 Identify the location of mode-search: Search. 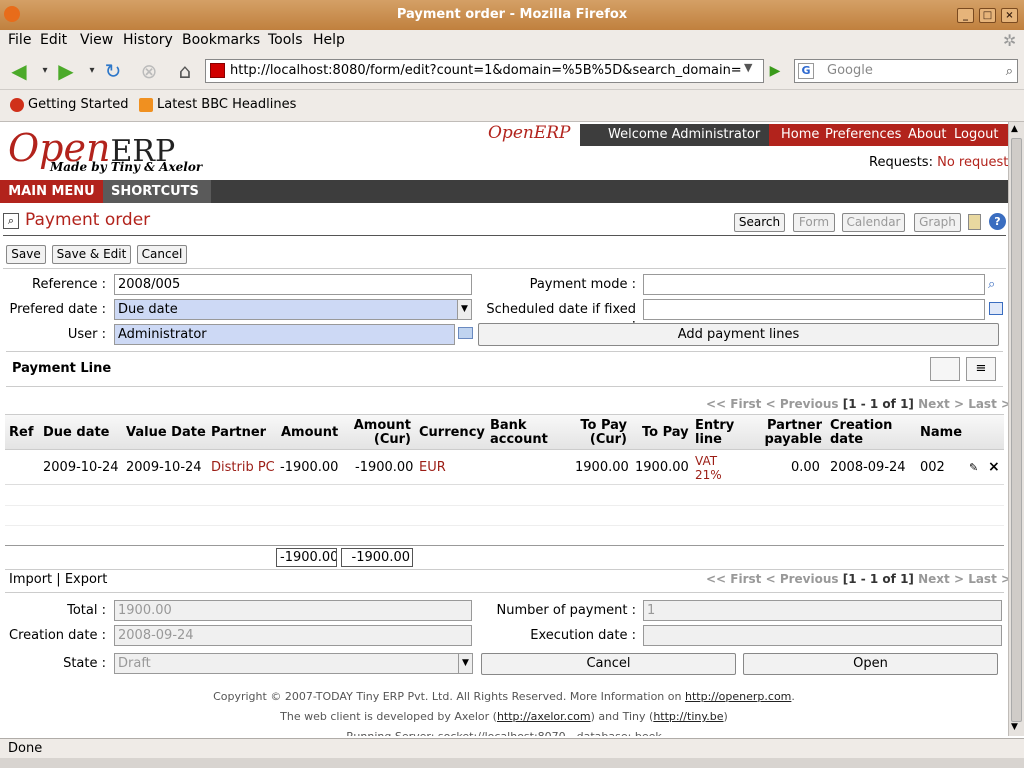
(759, 222).